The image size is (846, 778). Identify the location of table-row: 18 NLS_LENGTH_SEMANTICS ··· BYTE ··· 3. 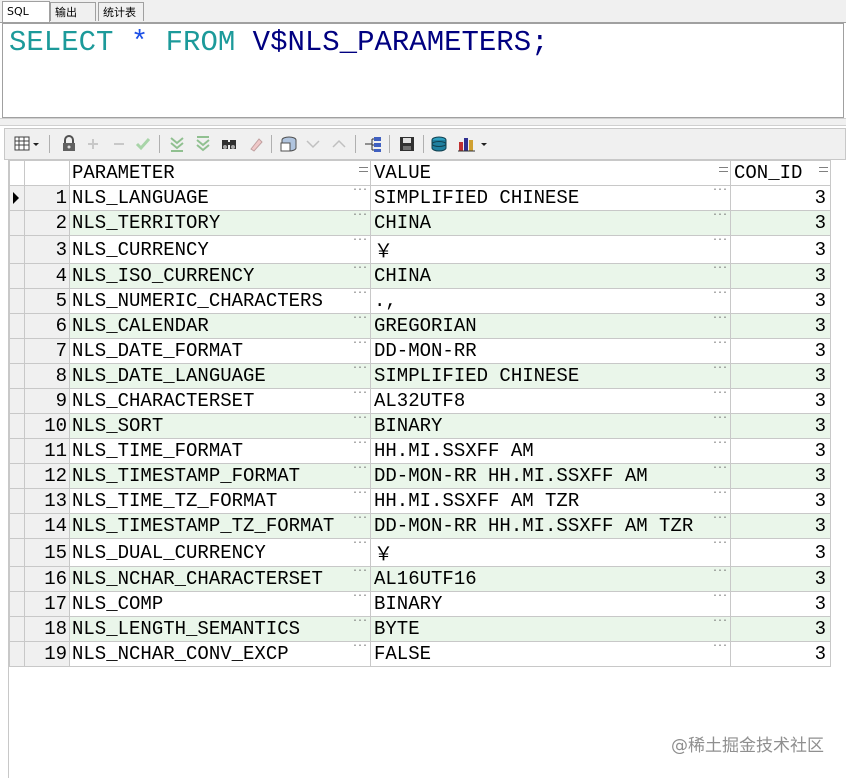
(420, 629).